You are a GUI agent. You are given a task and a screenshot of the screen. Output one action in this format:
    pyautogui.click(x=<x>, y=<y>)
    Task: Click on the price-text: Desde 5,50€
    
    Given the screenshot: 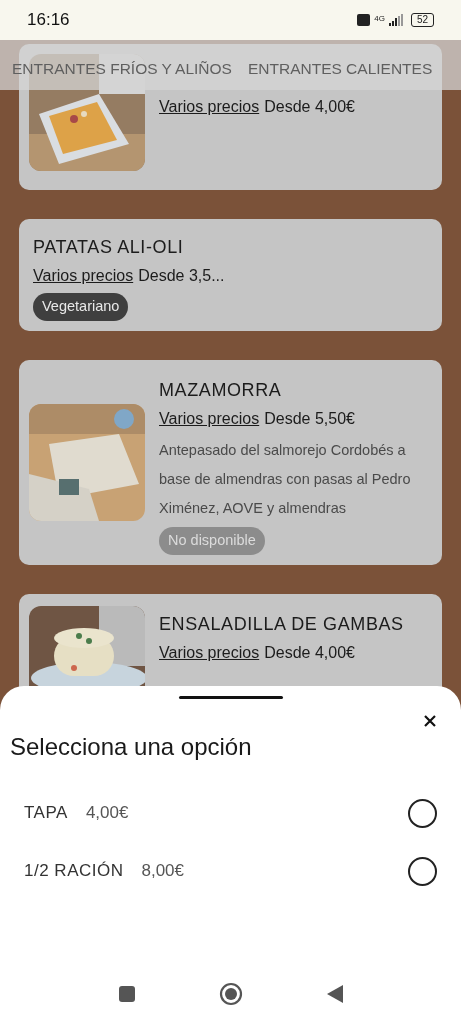 What is the action you would take?
    pyautogui.click(x=309, y=418)
    